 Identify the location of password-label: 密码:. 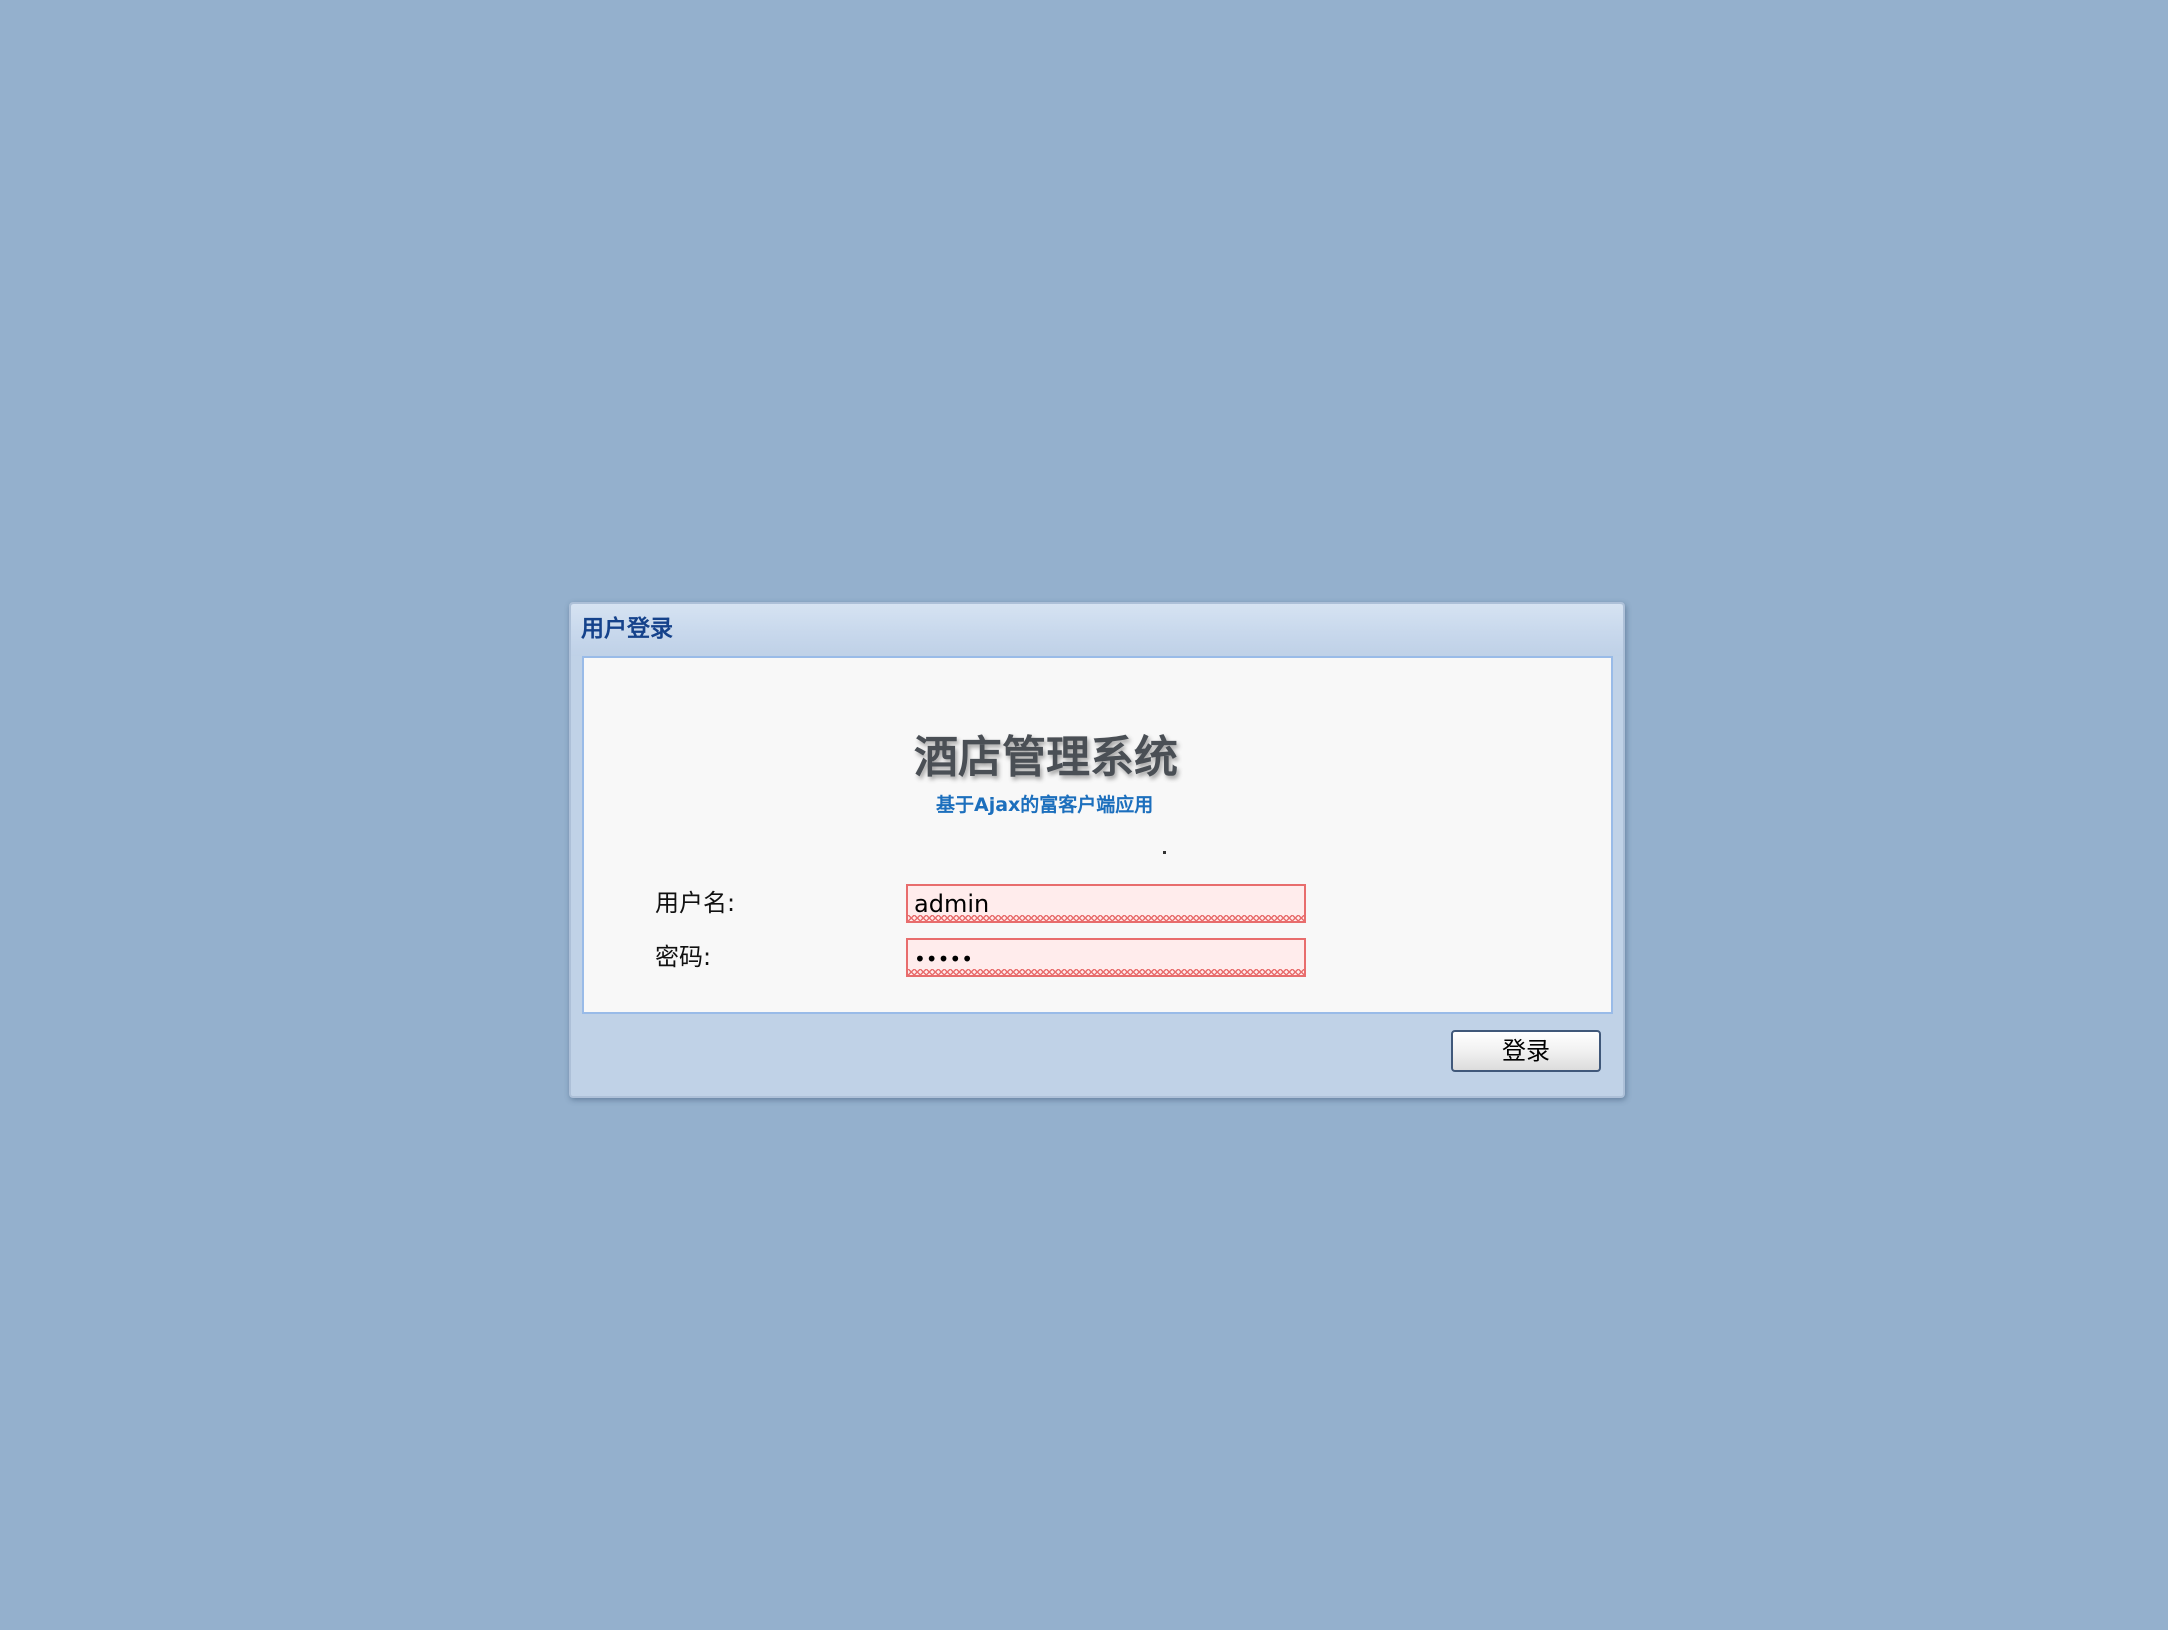
(683, 957).